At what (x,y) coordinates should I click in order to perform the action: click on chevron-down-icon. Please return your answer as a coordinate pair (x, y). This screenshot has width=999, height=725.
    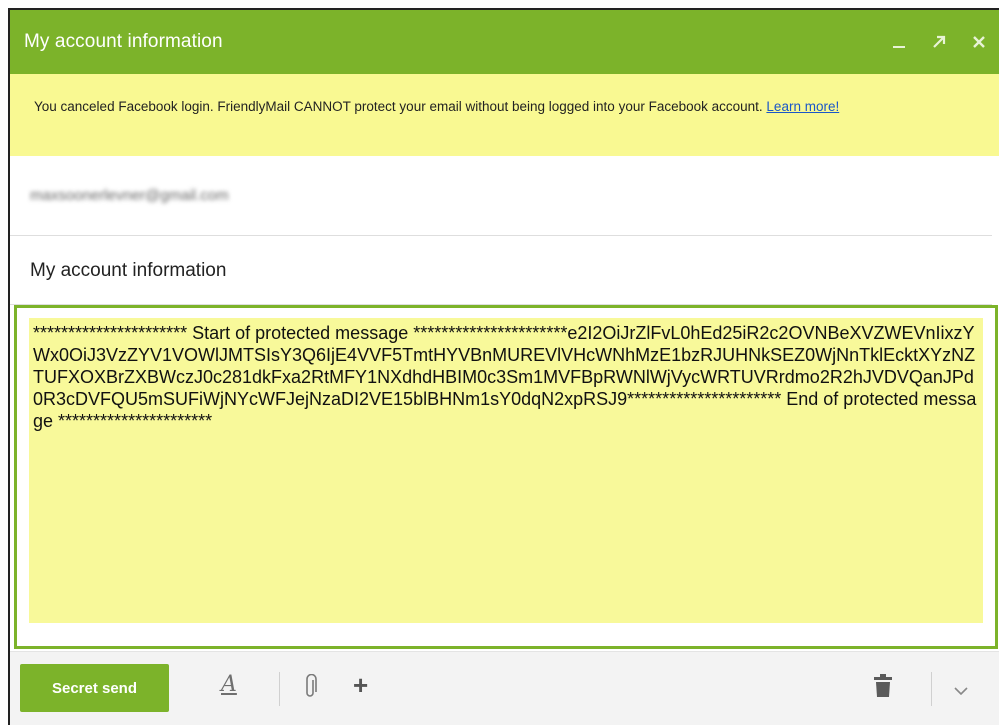
    Looking at the image, I should click on (961, 691).